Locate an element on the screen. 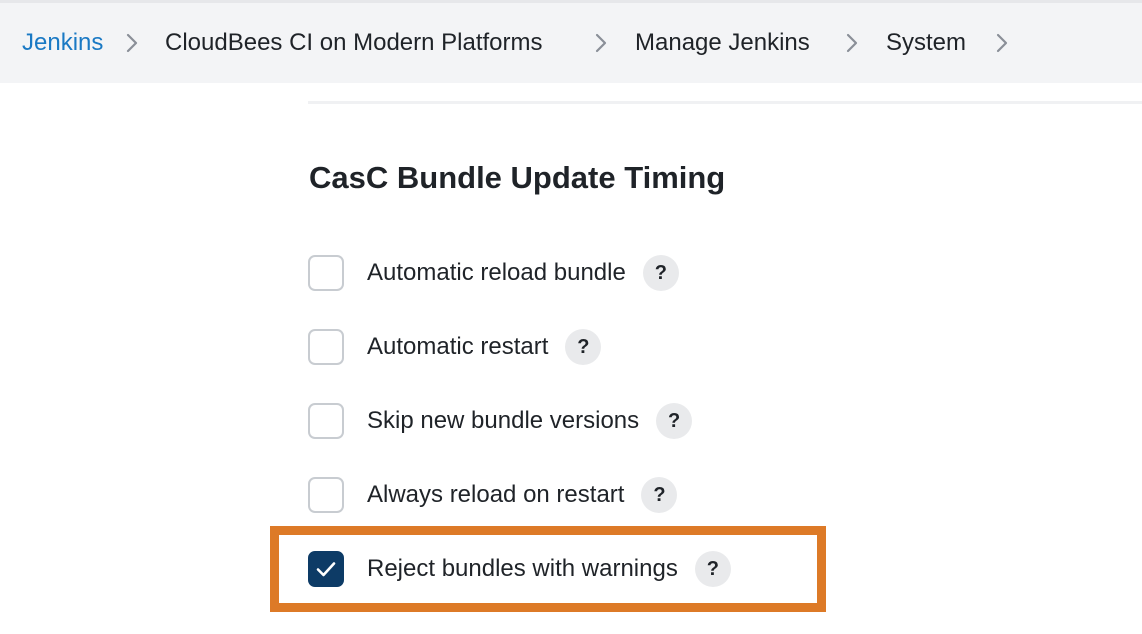  option-label: Reject bundles with warnings is located at coordinates (522, 569).